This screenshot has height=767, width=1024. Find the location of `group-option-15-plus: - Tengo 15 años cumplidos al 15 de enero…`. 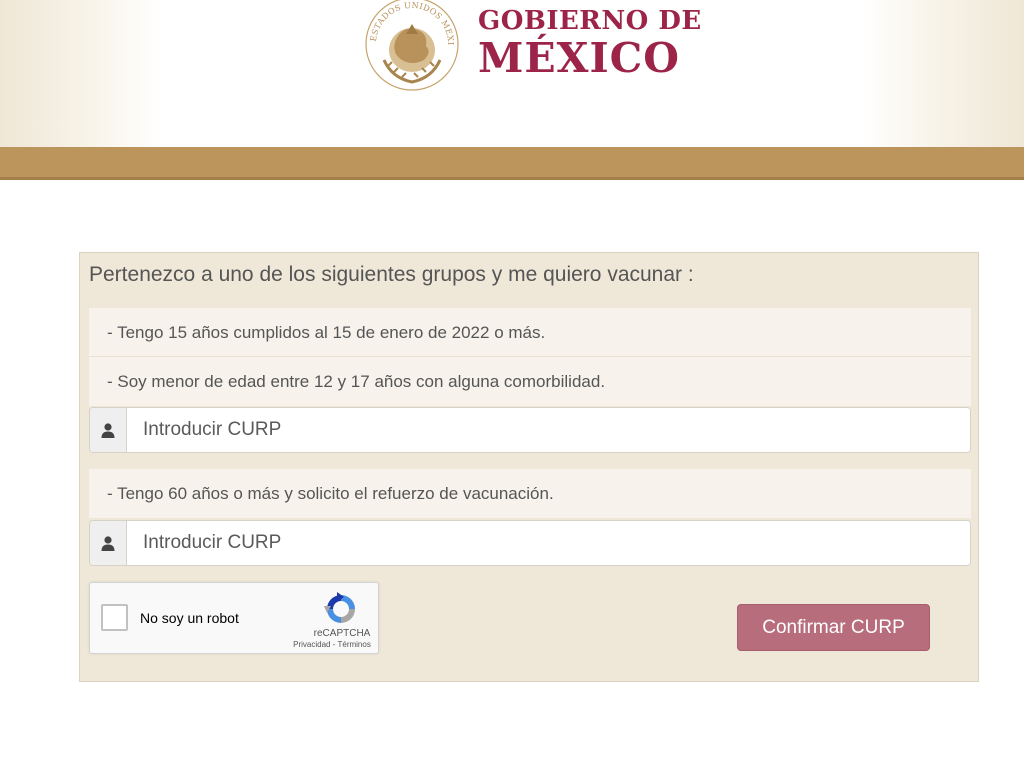

group-option-15-plus: - Tengo 15 años cumplidos al 15 de enero… is located at coordinates (530, 332).